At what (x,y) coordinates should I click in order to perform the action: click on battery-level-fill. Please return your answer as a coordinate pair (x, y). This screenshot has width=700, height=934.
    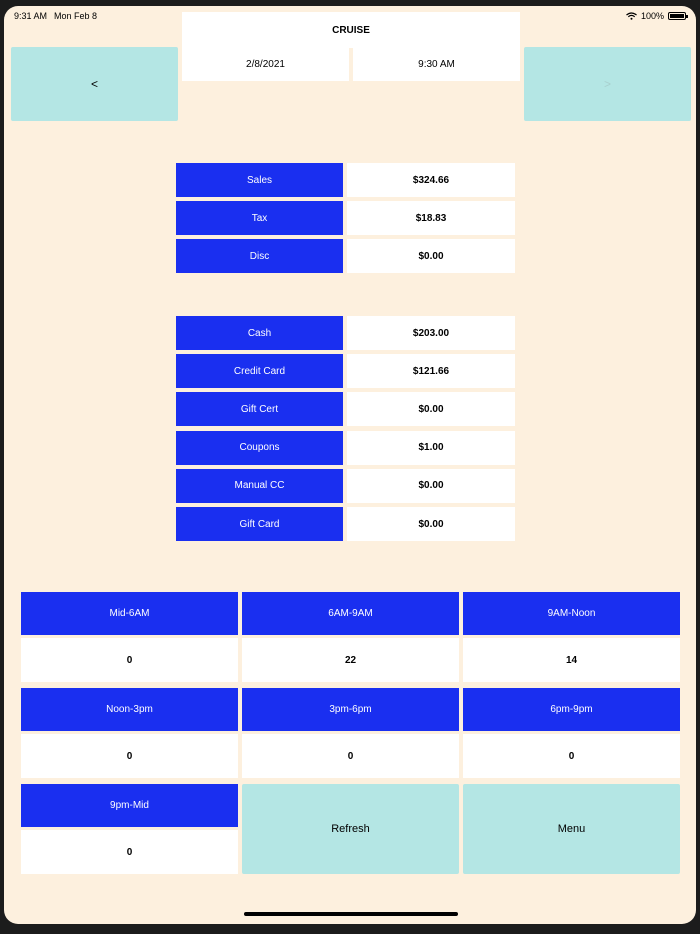
    Looking at the image, I should click on (677, 16).